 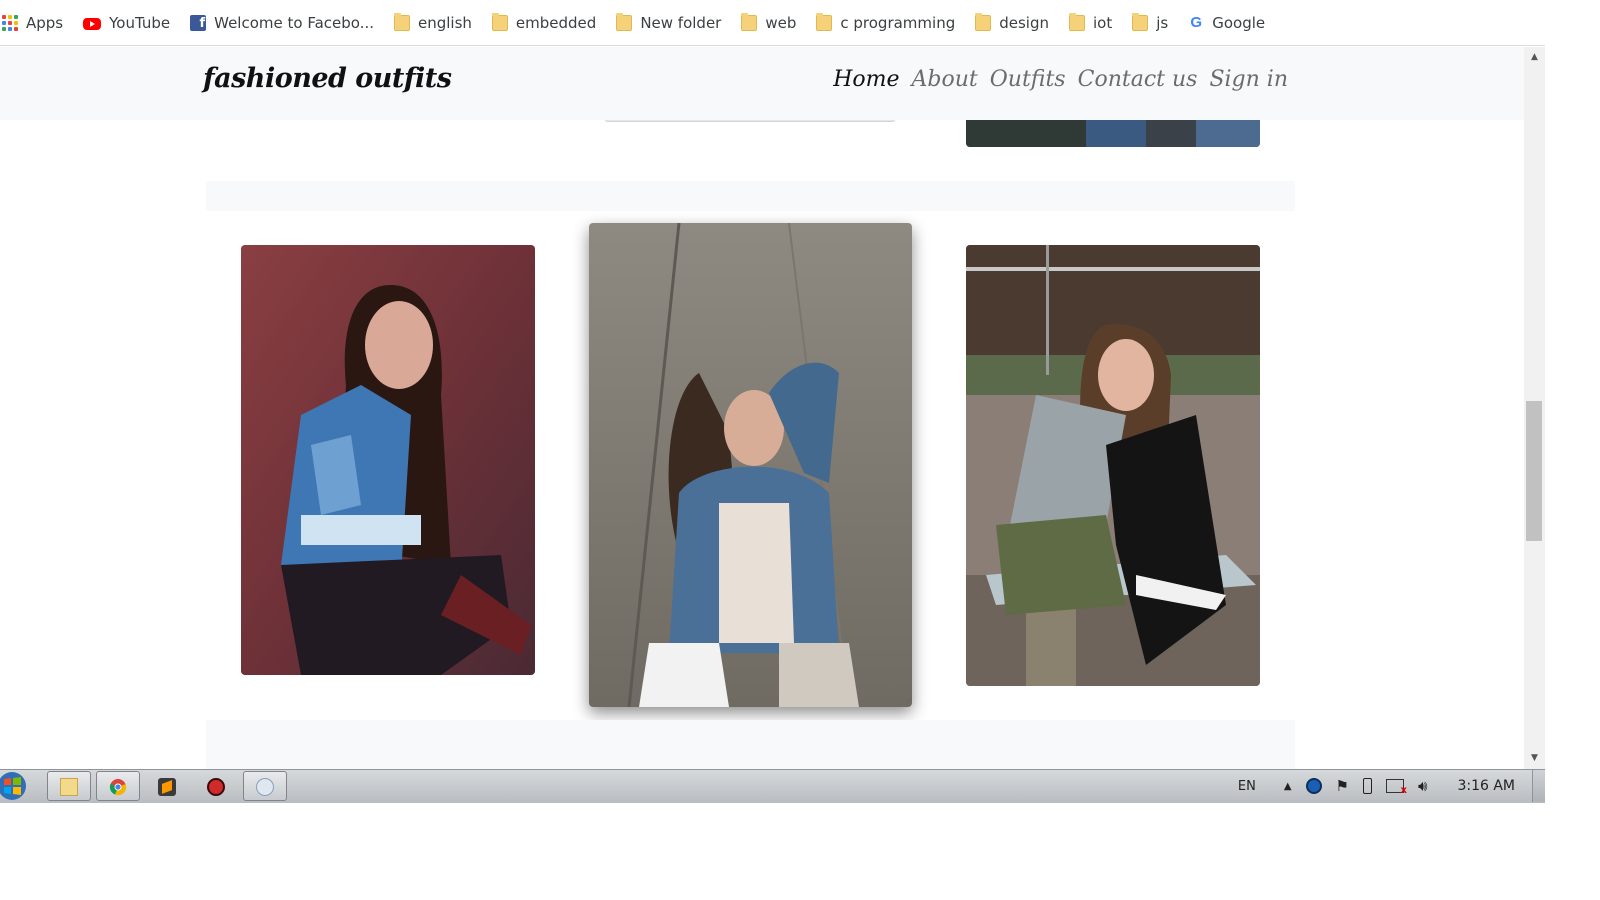 I want to click on explorer-icon, so click(x=69, y=787).